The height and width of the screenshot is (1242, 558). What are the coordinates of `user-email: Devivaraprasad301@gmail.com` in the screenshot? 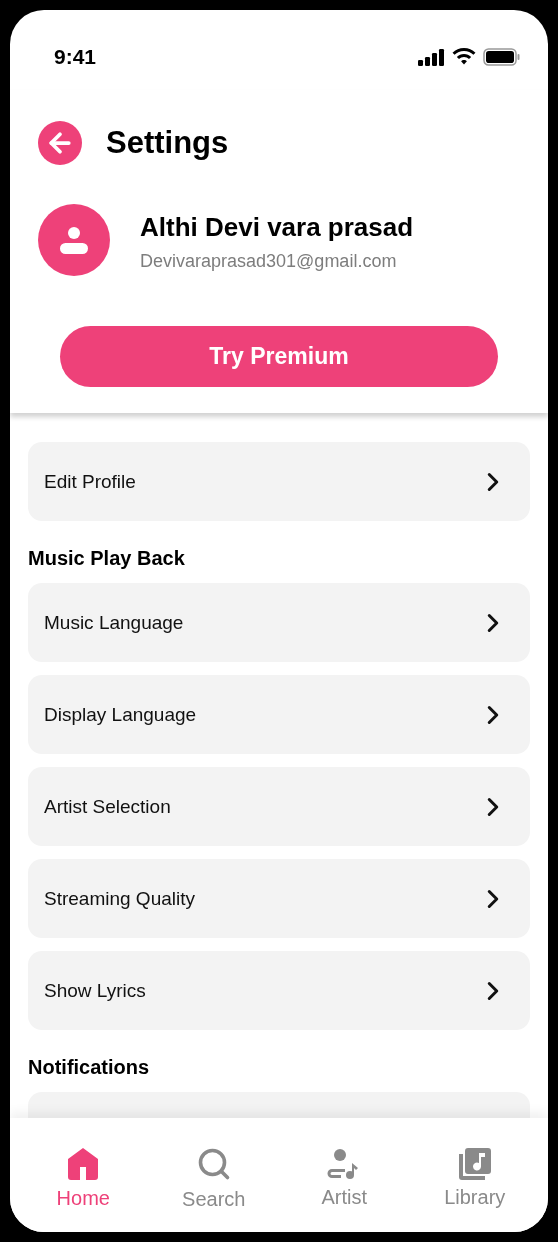 It's located at (269, 261).